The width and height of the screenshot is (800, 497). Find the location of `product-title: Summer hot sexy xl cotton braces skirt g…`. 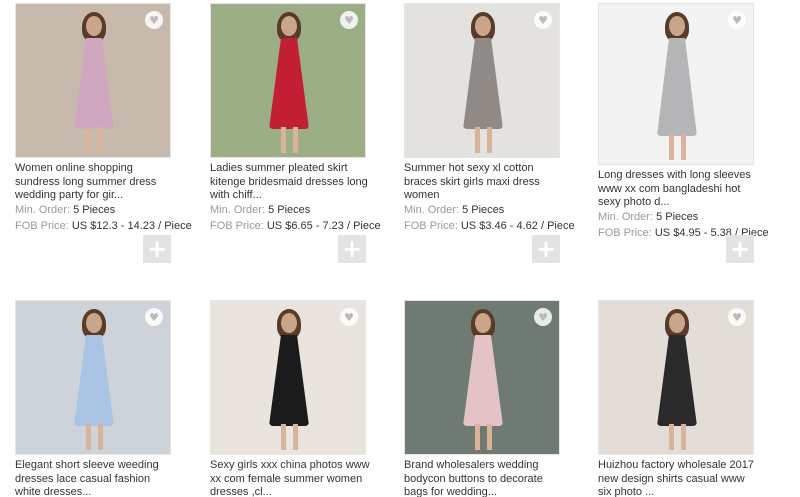

product-title: Summer hot sexy xl cotton braces skirt g… is located at coordinates (484, 182).